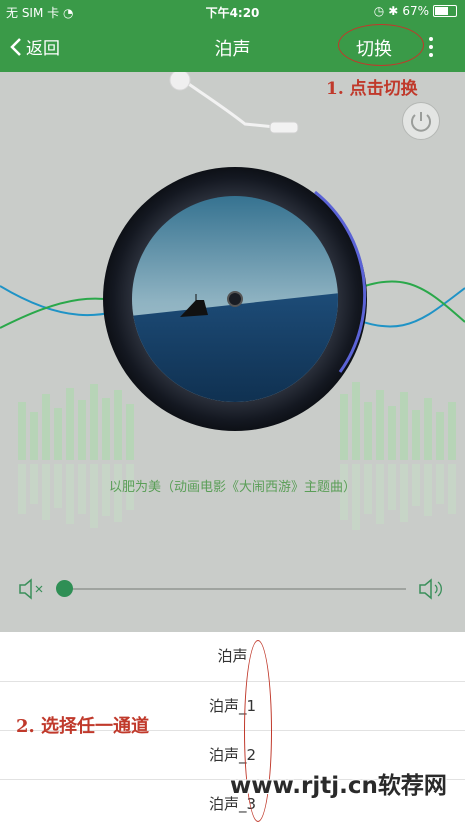  I want to click on volume-mute-icon, so click(31, 589).